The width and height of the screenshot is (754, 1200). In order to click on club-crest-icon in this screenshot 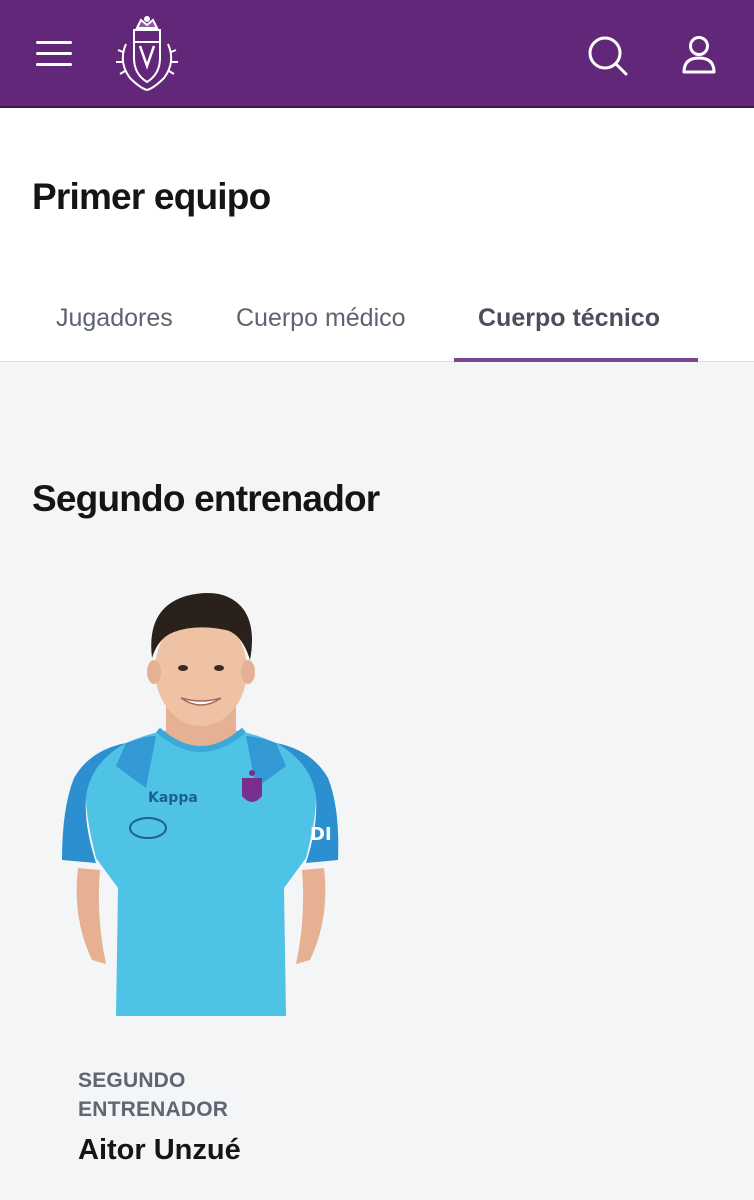, I will do `click(147, 54)`.